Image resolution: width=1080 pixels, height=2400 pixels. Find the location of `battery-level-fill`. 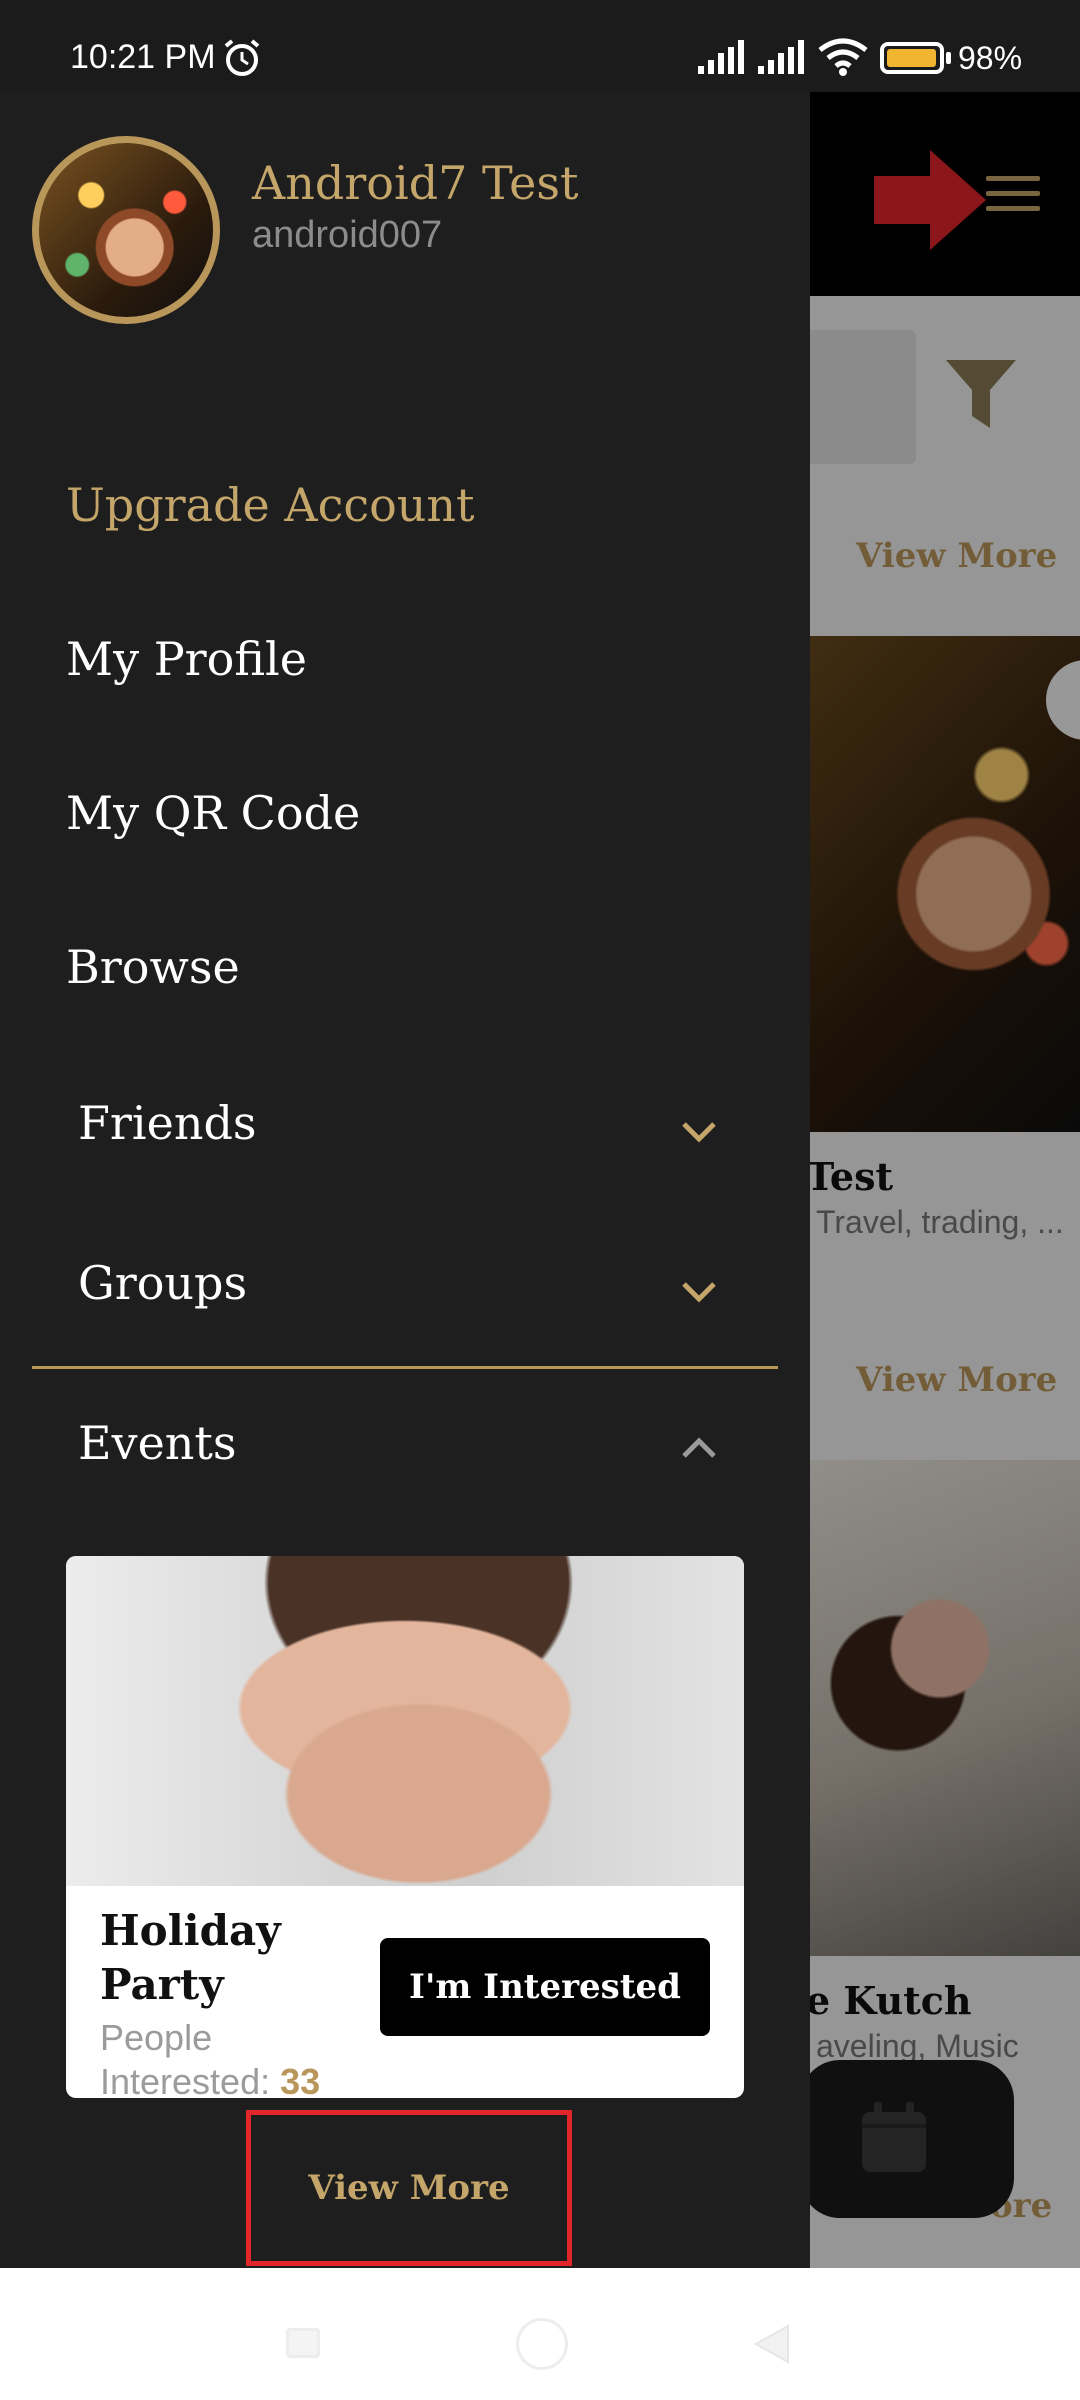

battery-level-fill is located at coordinates (911, 58).